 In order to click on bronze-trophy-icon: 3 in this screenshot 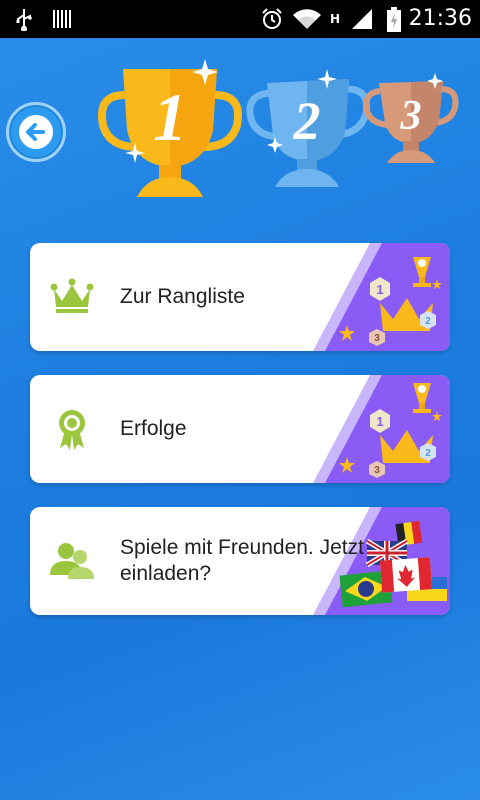, I will do `click(411, 118)`.